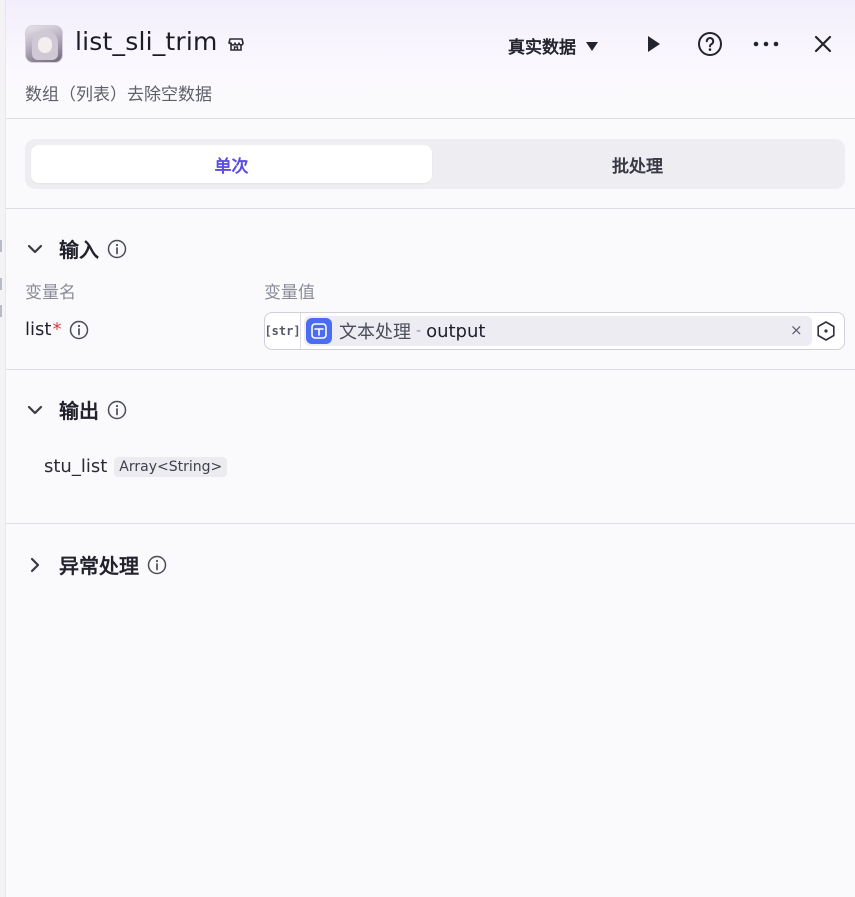  I want to click on input-section-header: 输入, so click(76, 248).